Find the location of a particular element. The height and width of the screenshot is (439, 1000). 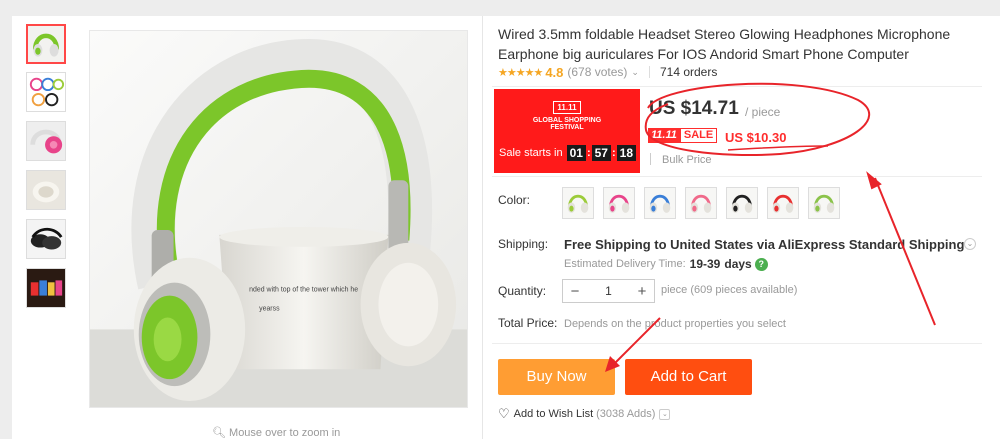

festival-logo: 11.11 GLOBAL SHOPPING FESTIVAL is located at coordinates (567, 114).